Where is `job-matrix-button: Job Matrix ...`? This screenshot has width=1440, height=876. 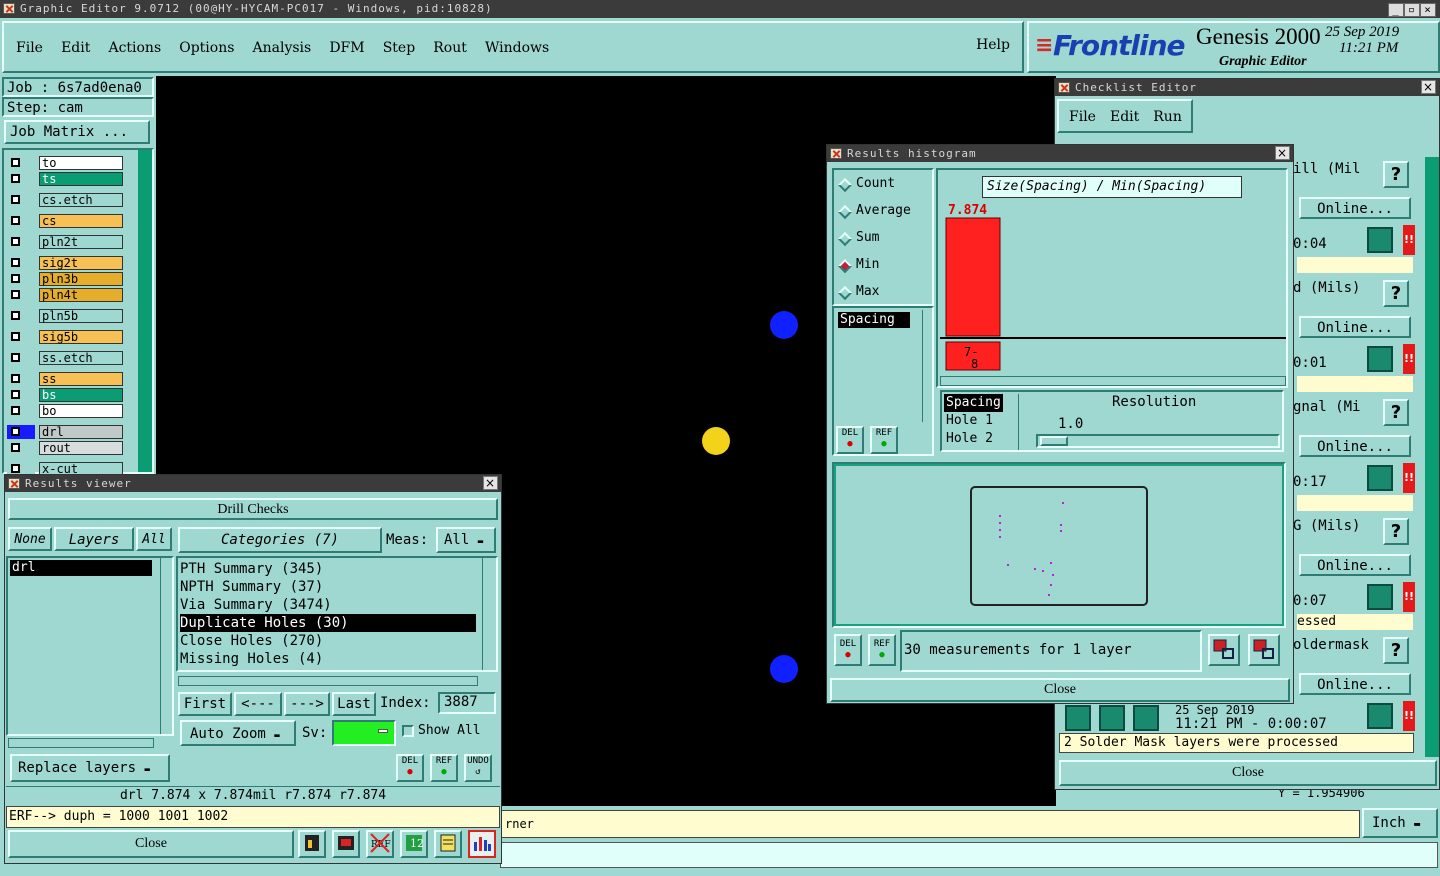 job-matrix-button: Job Matrix ... is located at coordinates (77, 132).